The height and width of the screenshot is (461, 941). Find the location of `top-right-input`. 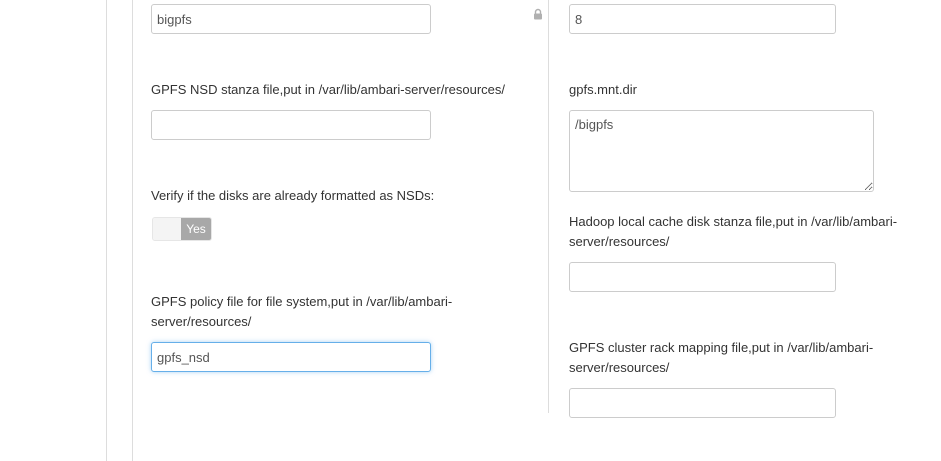

top-right-input is located at coordinates (702, 19).